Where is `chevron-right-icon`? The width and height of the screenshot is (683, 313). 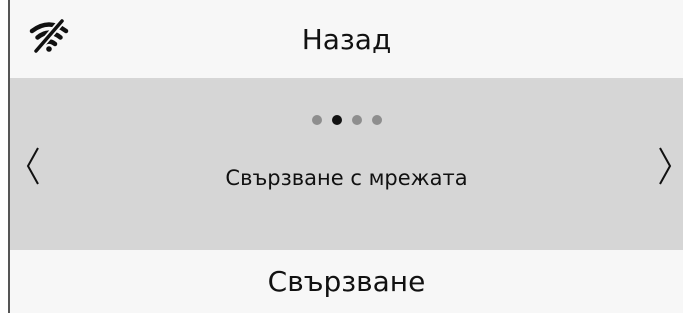 chevron-right-icon is located at coordinates (664, 166).